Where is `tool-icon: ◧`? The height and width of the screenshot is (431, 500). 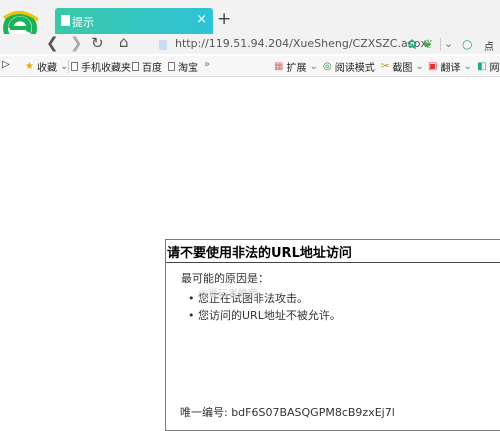
tool-icon: ◧ is located at coordinates (482, 66).